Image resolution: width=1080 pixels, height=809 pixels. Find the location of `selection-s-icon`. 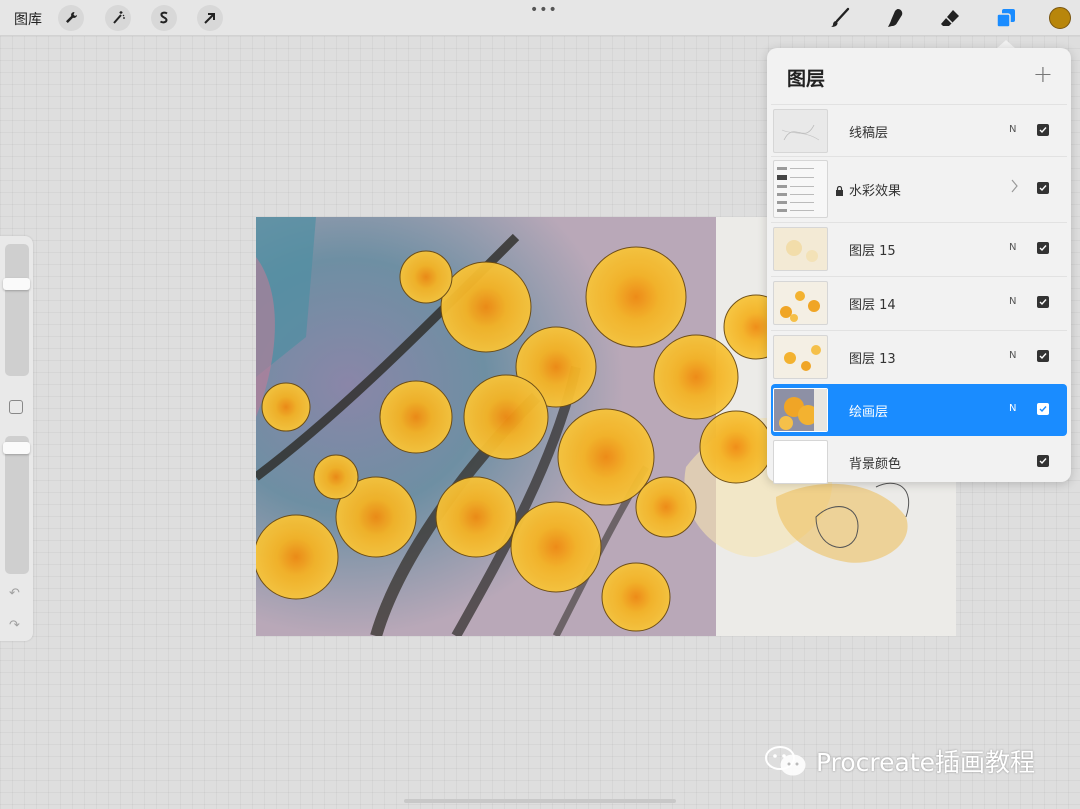

selection-s-icon is located at coordinates (164, 18).